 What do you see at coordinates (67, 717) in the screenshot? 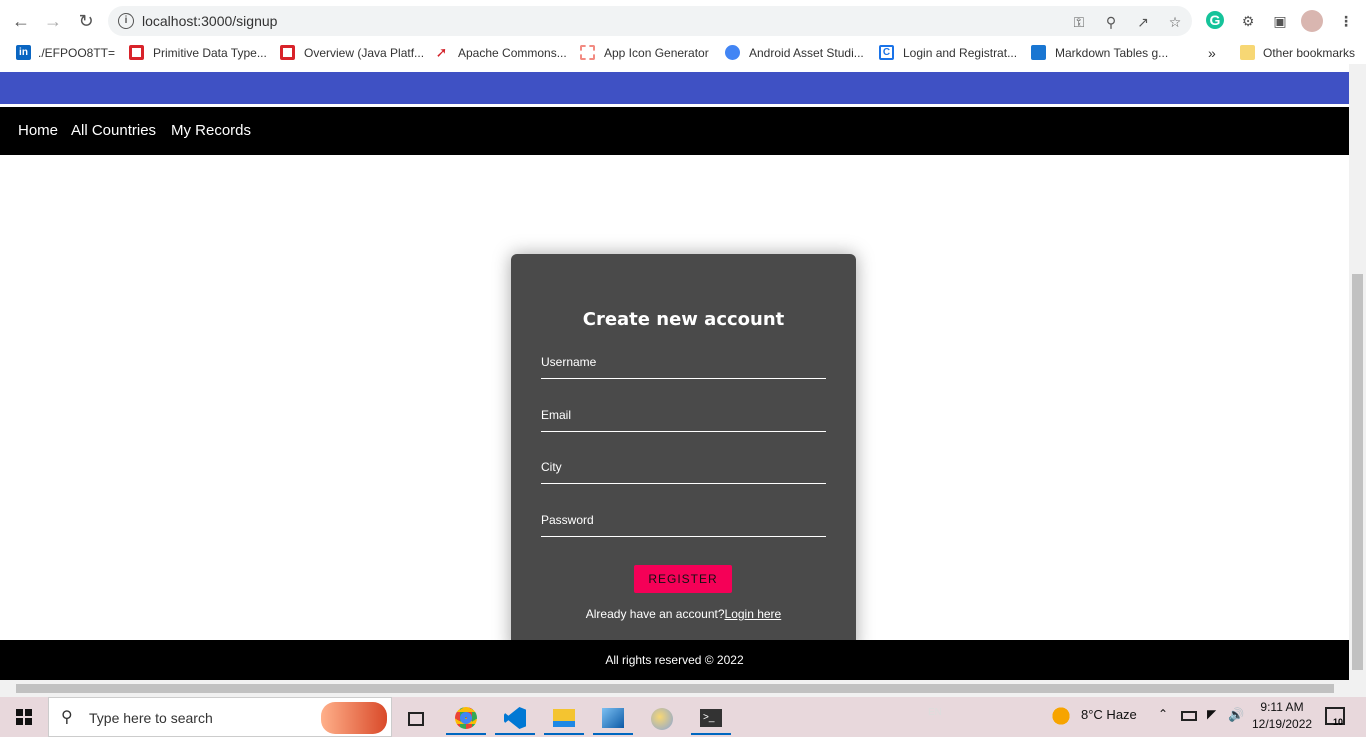
I see `search-icon: ⚲` at bounding box center [67, 717].